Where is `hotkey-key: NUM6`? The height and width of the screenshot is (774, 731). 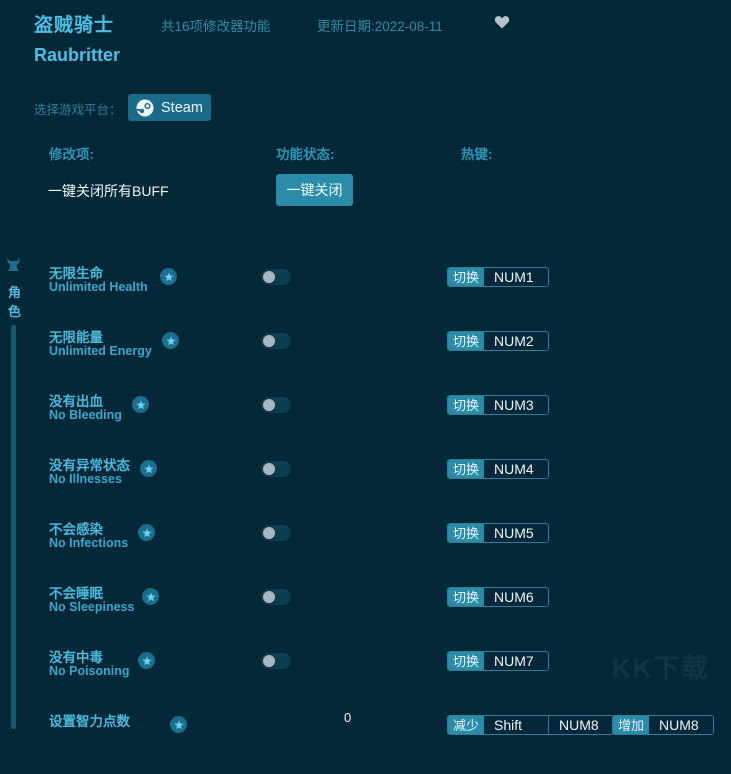 hotkey-key: NUM6 is located at coordinates (516, 597).